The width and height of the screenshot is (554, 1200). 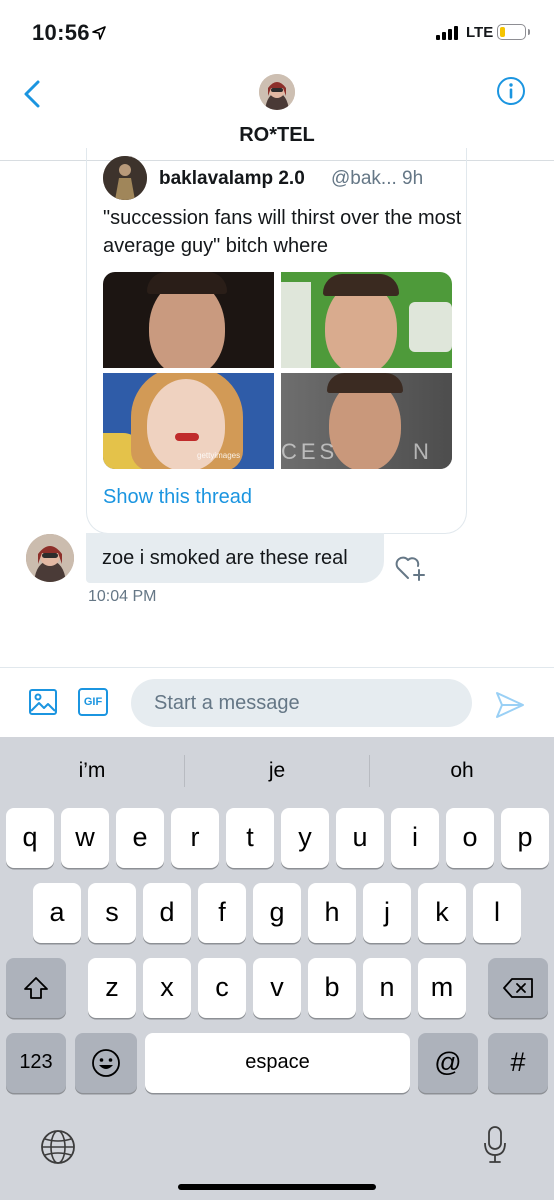 I want to click on tweet-image-3: gettyimages, so click(x=188, y=421).